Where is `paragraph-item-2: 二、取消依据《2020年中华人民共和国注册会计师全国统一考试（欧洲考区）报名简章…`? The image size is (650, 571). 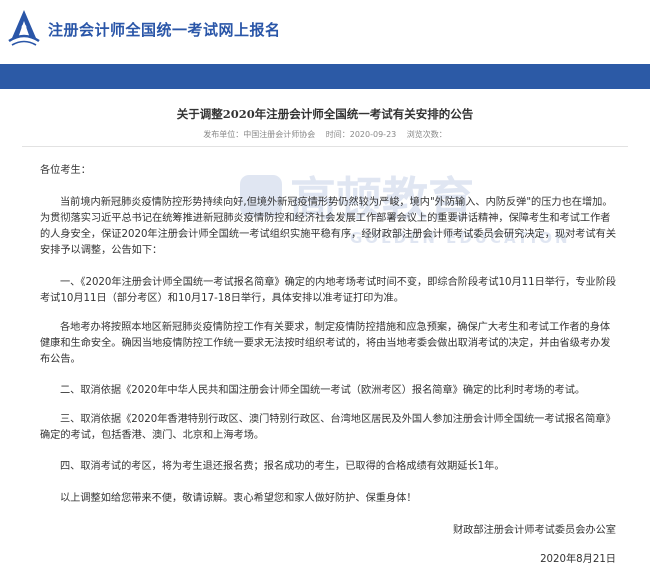 paragraph-item-2: 二、取消依据《2020年中华人民共和国注册会计师全国统一考试（欧洲考区）报名简章… is located at coordinates (323, 390).